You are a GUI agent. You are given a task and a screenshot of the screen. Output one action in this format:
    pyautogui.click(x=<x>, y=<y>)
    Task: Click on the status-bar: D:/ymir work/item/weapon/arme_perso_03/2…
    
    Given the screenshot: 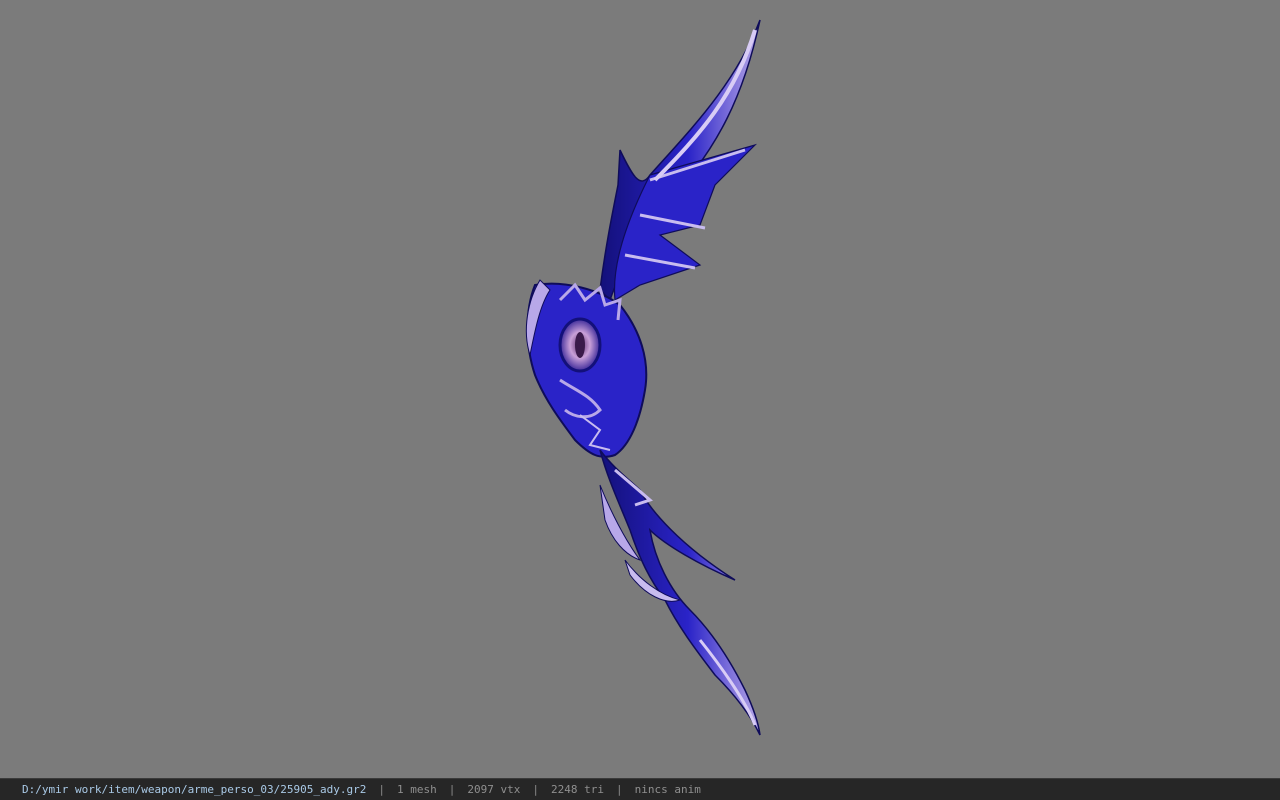 What is the action you would take?
    pyautogui.click(x=640, y=789)
    